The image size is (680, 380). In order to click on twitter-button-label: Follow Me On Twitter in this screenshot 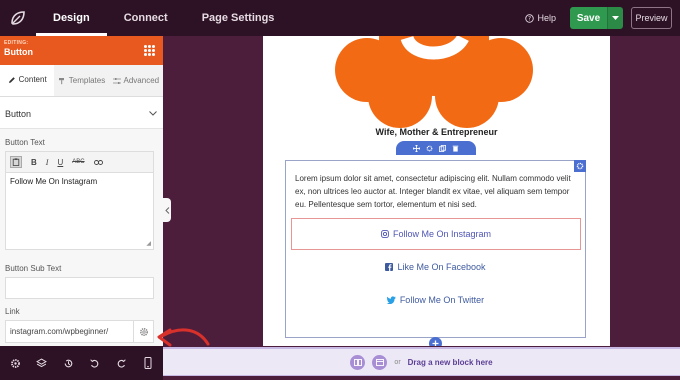, I will do `click(442, 300)`.